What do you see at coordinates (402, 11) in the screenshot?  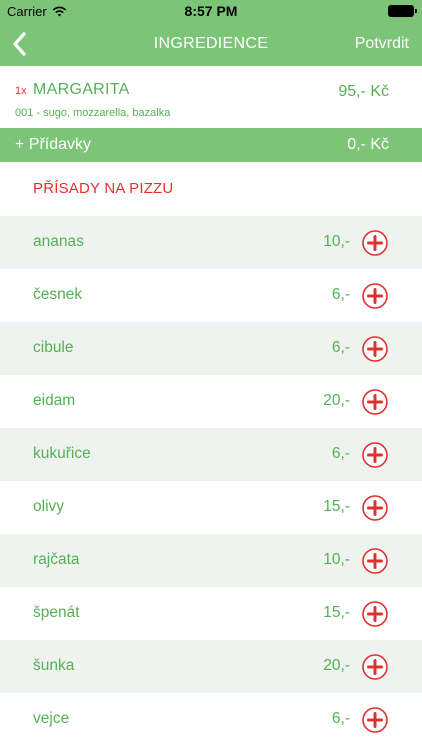 I see `battery-icon` at bounding box center [402, 11].